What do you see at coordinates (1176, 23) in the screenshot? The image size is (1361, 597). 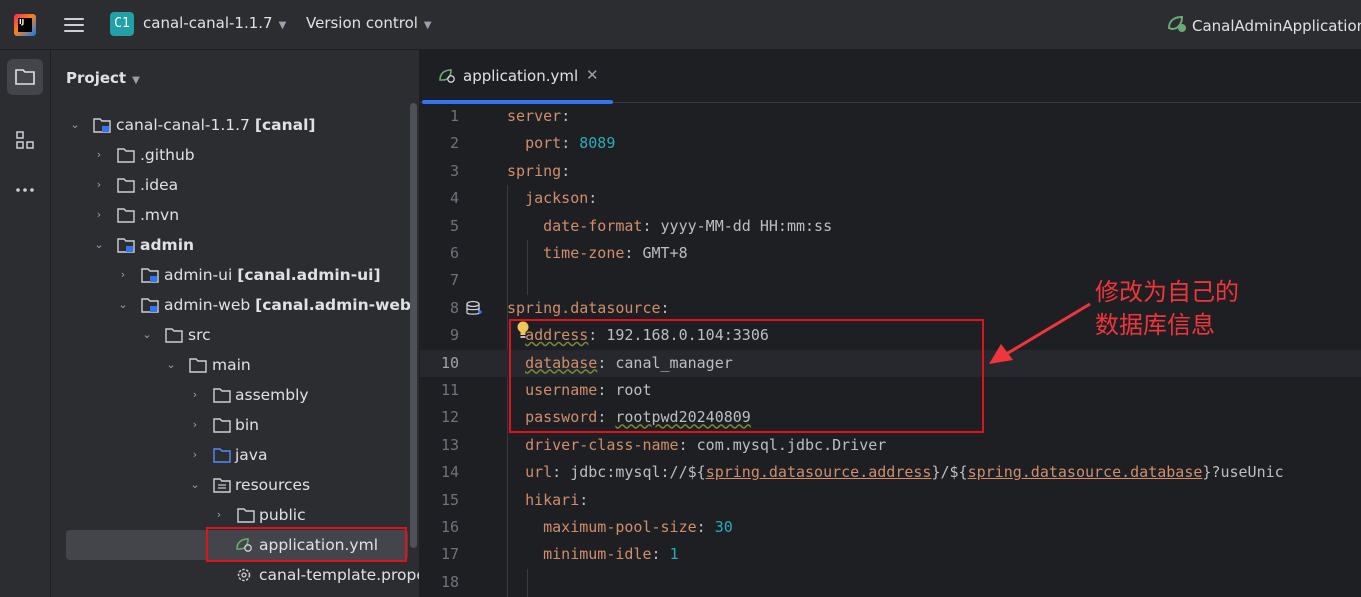 I see `spring-boot-icon` at bounding box center [1176, 23].